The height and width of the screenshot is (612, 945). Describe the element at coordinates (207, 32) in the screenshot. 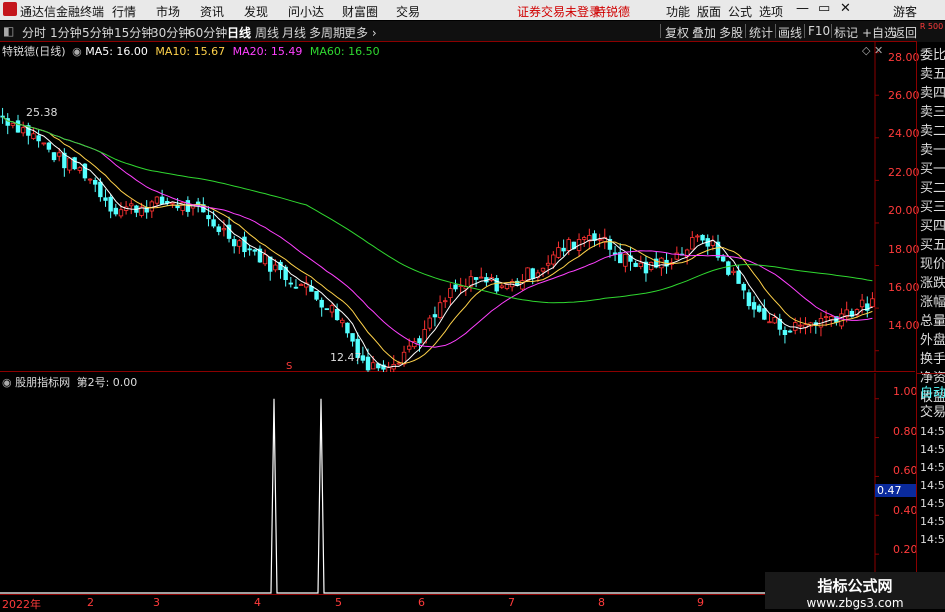

I see `tab-60min: 60分钟` at that location.